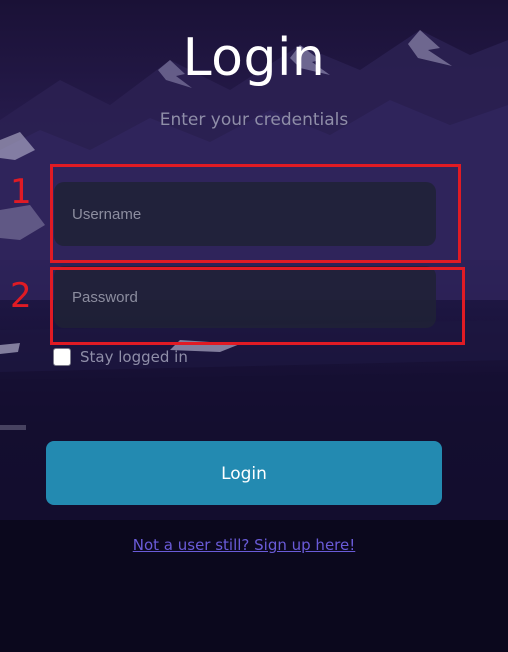  What do you see at coordinates (62, 357) in the screenshot?
I see `stay-logged-in-checkbox` at bounding box center [62, 357].